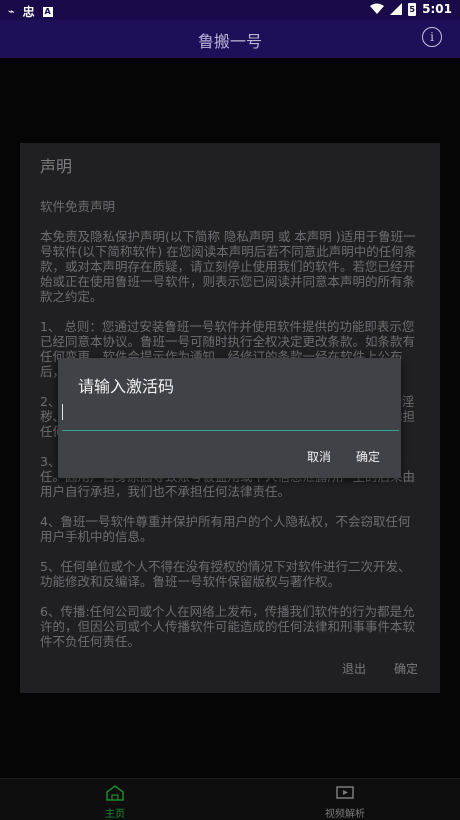 Image resolution: width=460 pixels, height=820 pixels. Describe the element at coordinates (126, 386) in the screenshot. I see `activation-dialog-title: 请输入激活码` at that location.